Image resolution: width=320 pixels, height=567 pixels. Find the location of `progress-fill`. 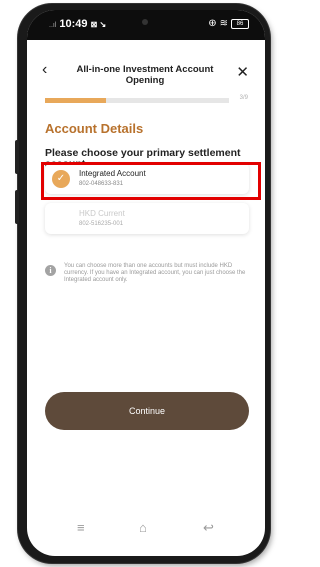

progress-fill is located at coordinates (75, 100).